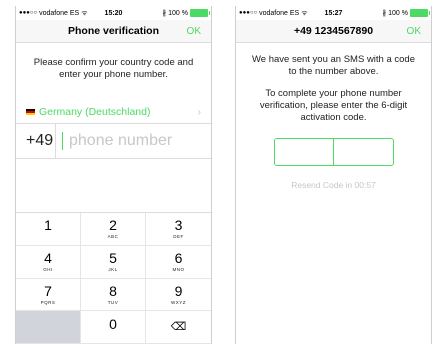 The image size is (437, 344). What do you see at coordinates (48, 229) in the screenshot?
I see `key-1: 1` at bounding box center [48, 229].